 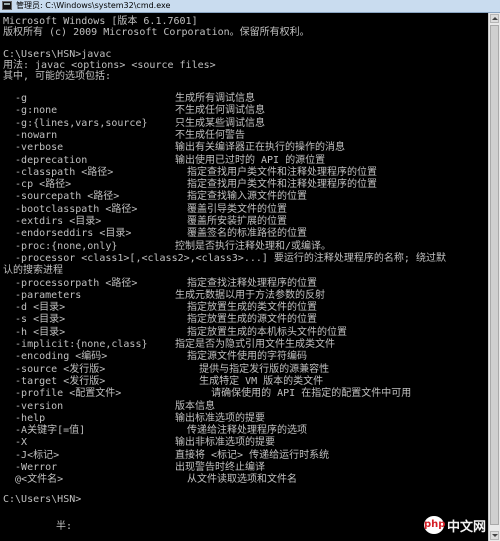 What do you see at coordinates (33, 479) in the screenshot?
I see `option-flag: @<文件名>` at bounding box center [33, 479].